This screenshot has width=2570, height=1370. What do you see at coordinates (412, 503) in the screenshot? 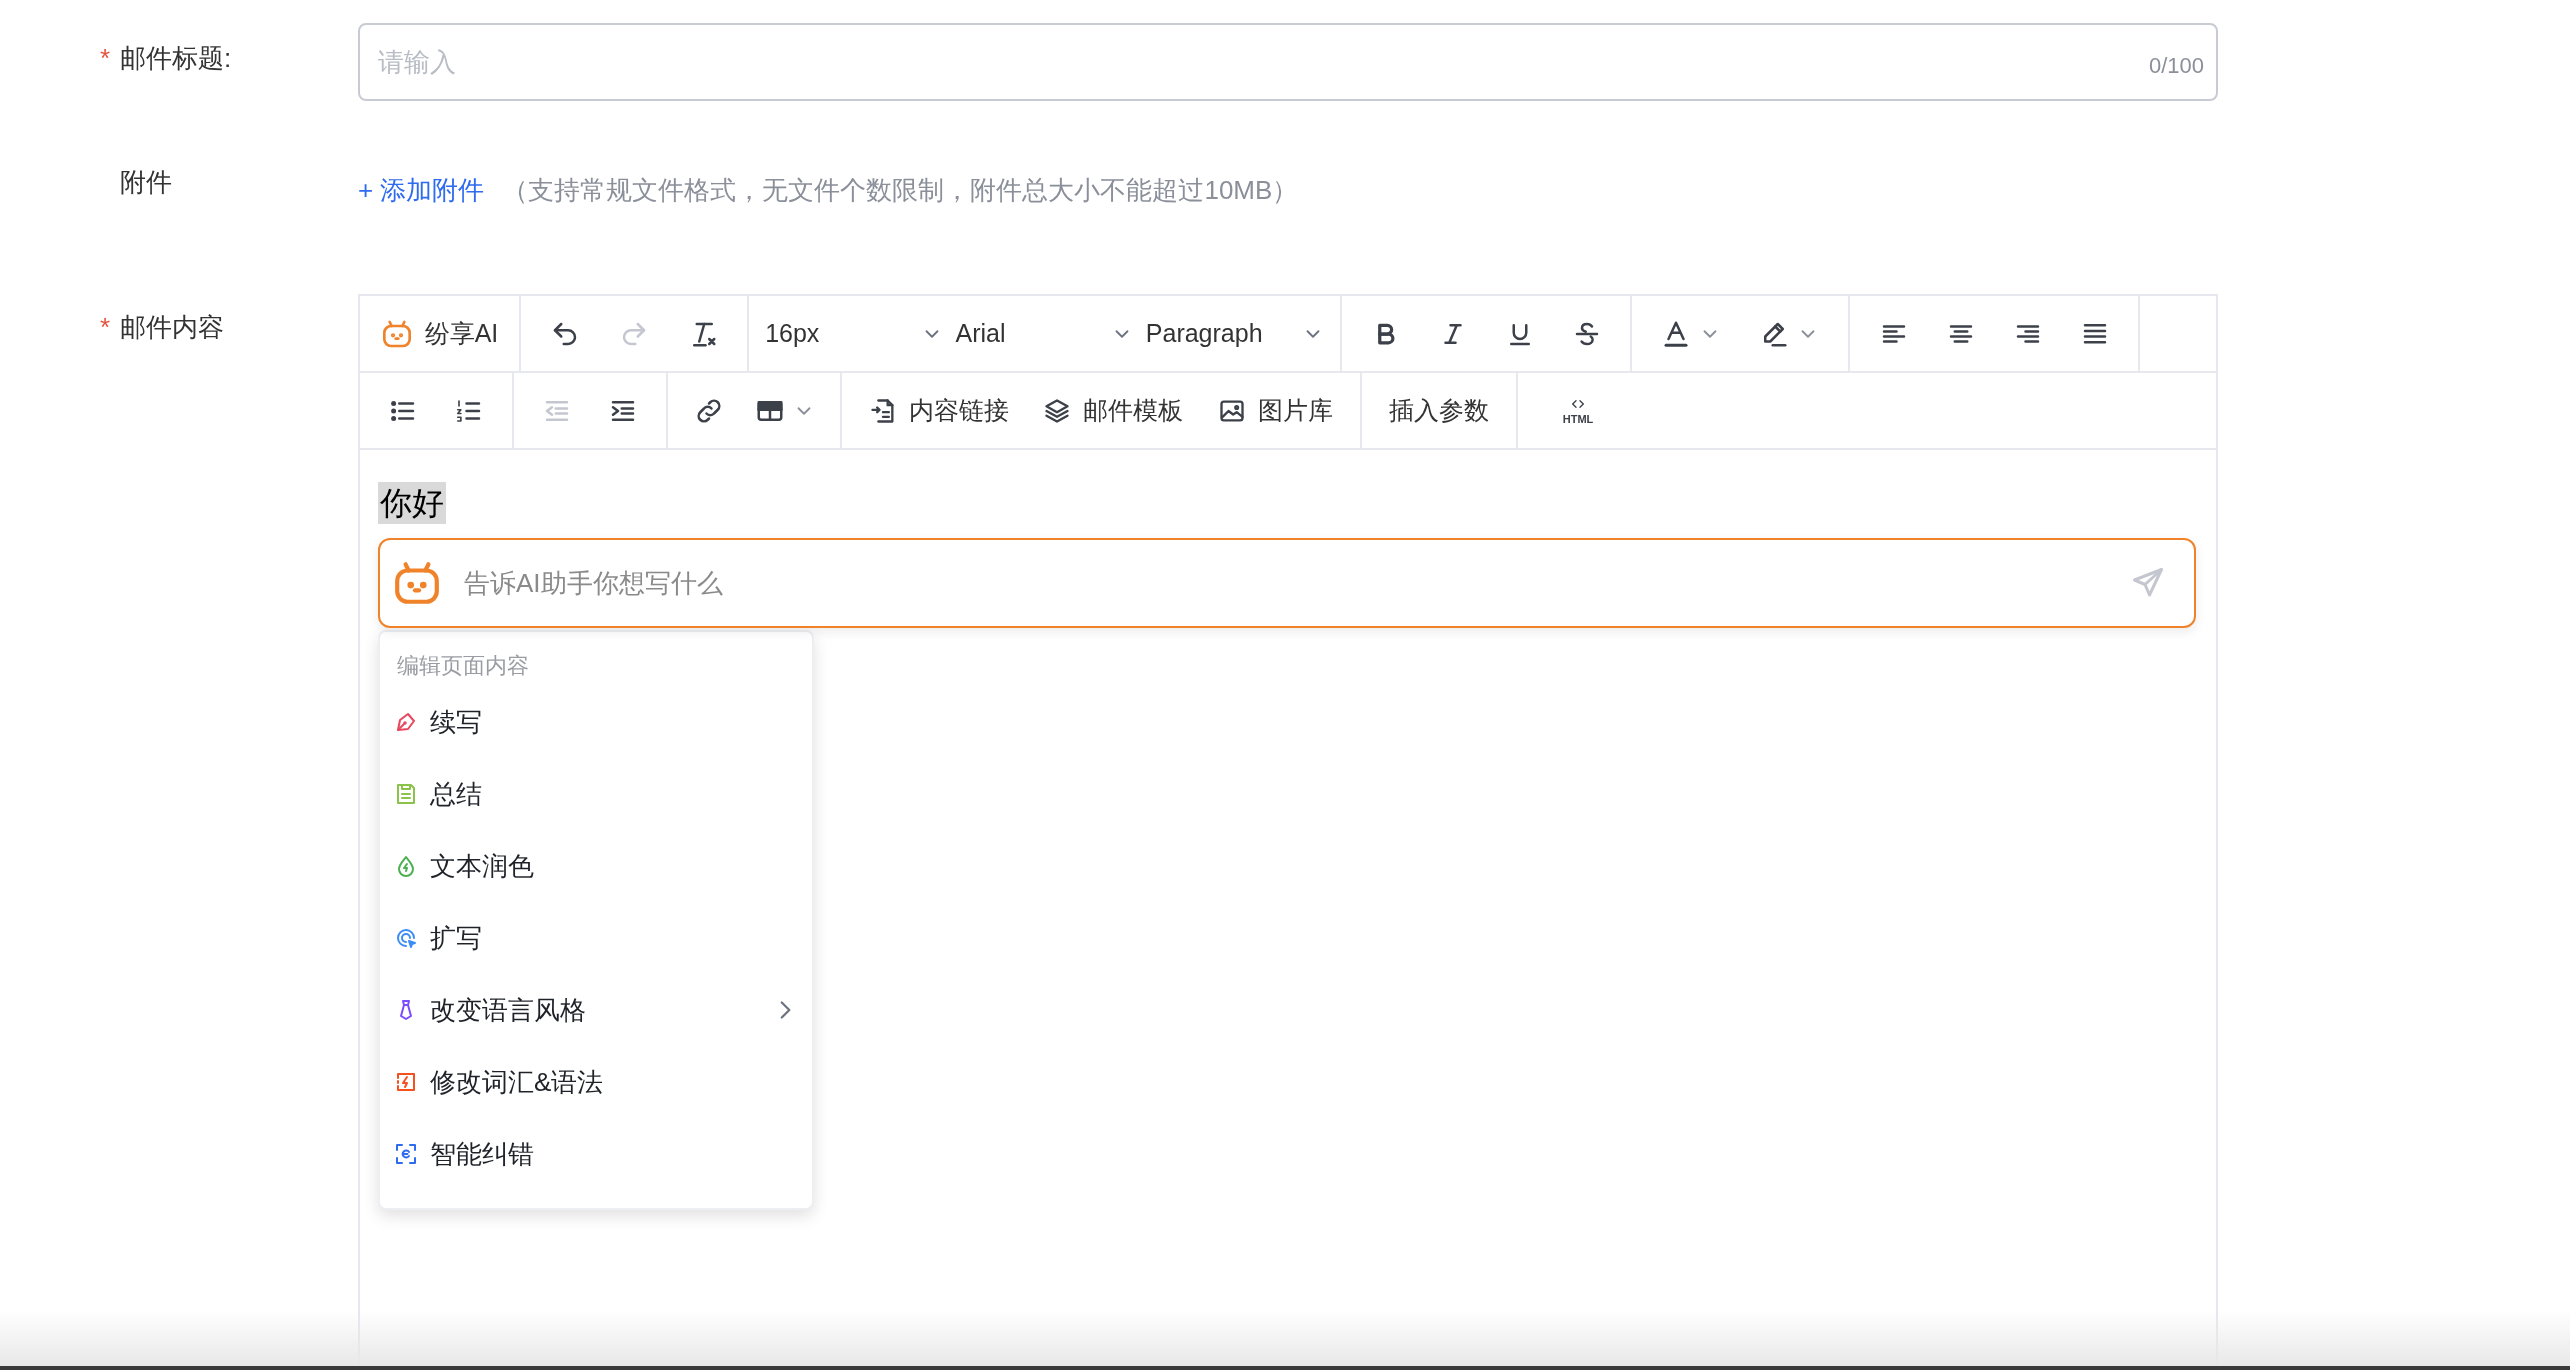
I see `body-text: 你好` at bounding box center [412, 503].